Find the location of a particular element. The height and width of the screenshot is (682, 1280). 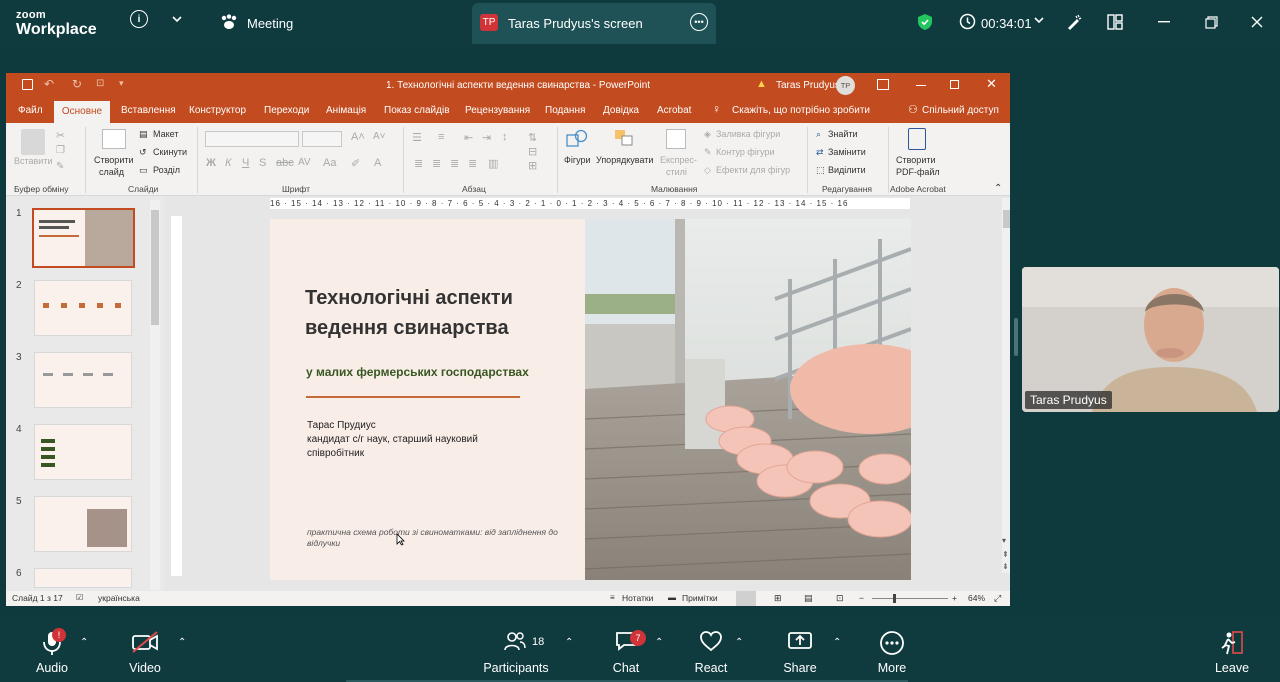

indent-icon: ⇤ is located at coordinates (468, 137).